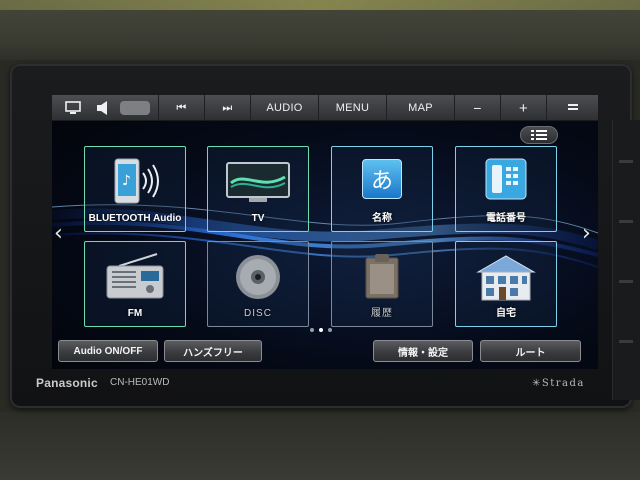  I want to click on tile-home: 自宅, so click(506, 284).